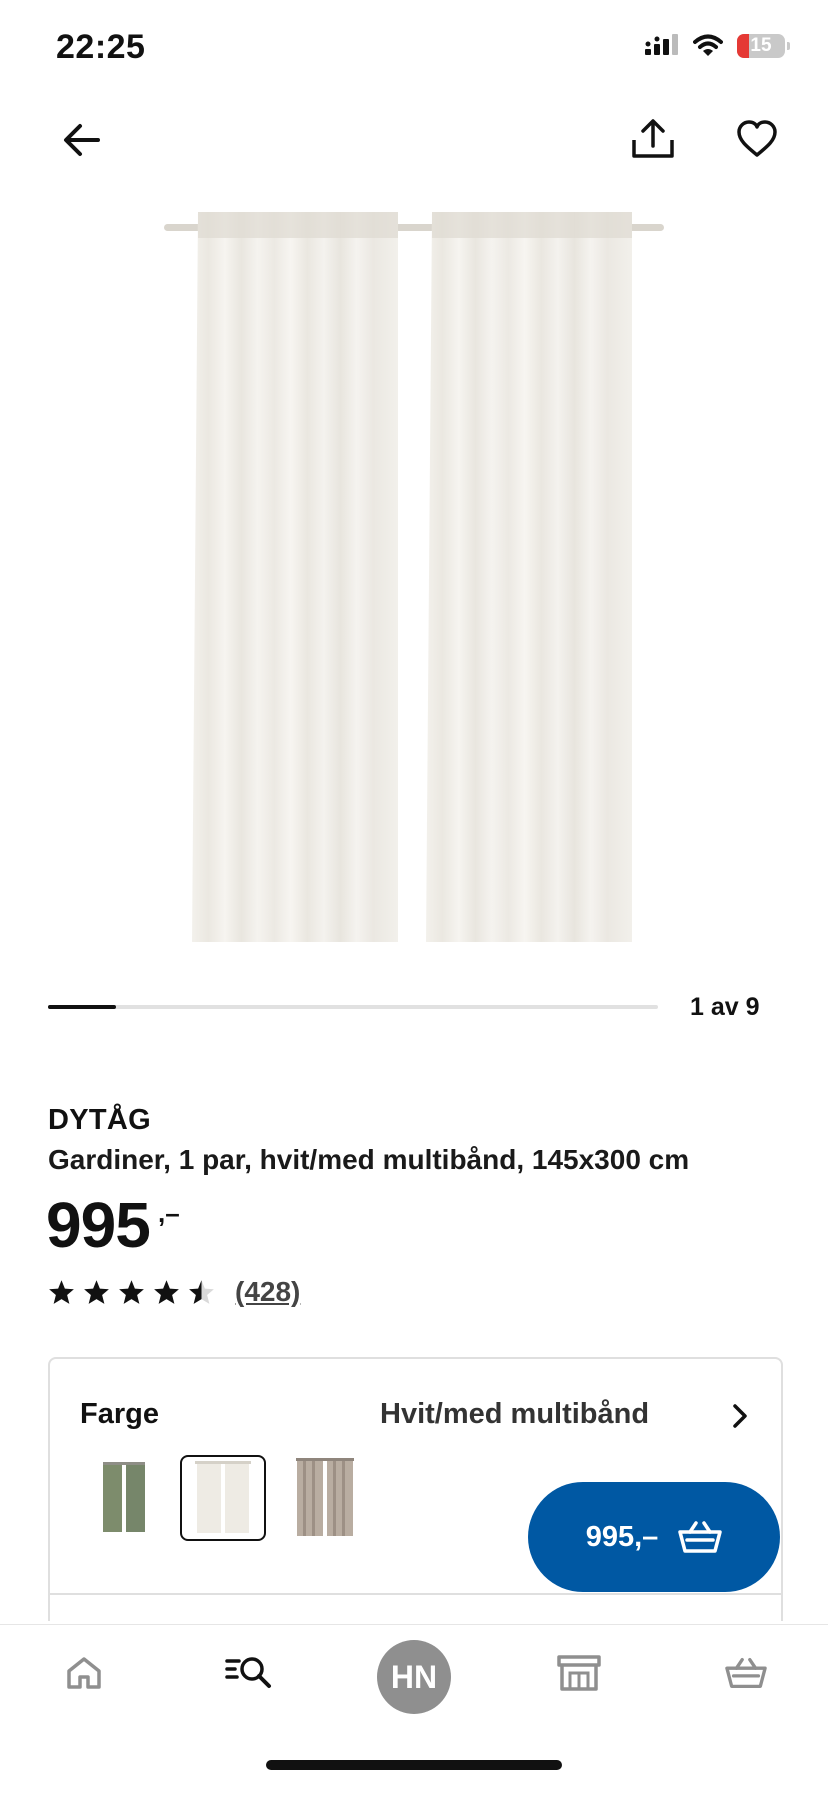 The image size is (828, 1793). Describe the element at coordinates (353, 1007) in the screenshot. I see `carousel-progress` at that location.